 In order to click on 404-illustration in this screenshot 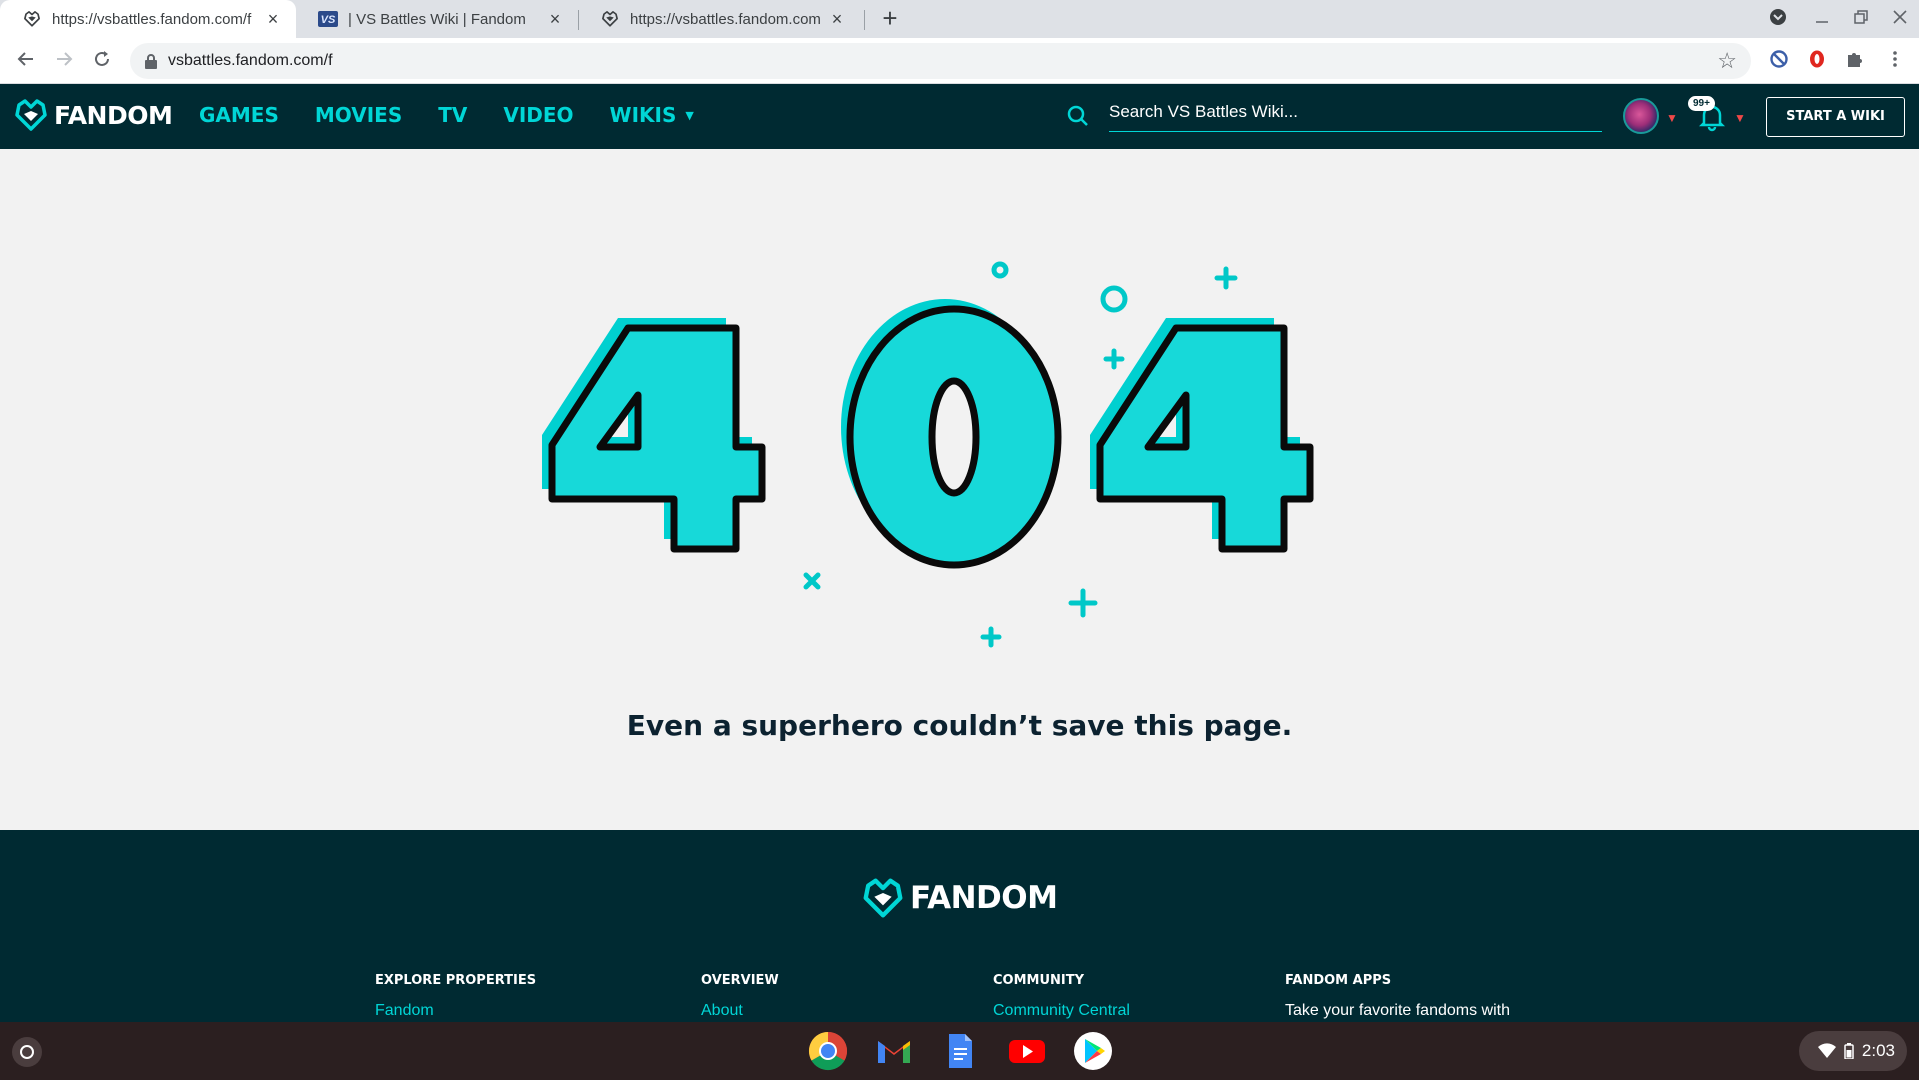, I will do `click(928, 454)`.